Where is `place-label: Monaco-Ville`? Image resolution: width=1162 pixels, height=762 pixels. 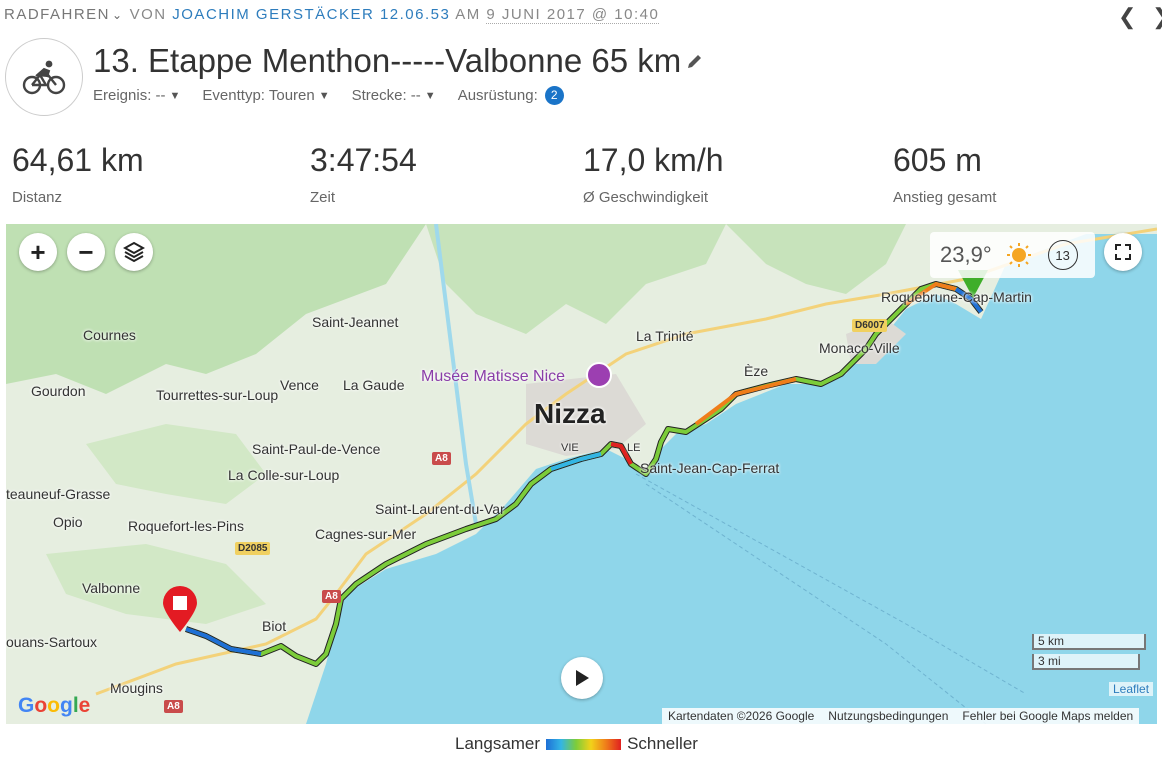
place-label: Monaco-Ville is located at coordinates (859, 348).